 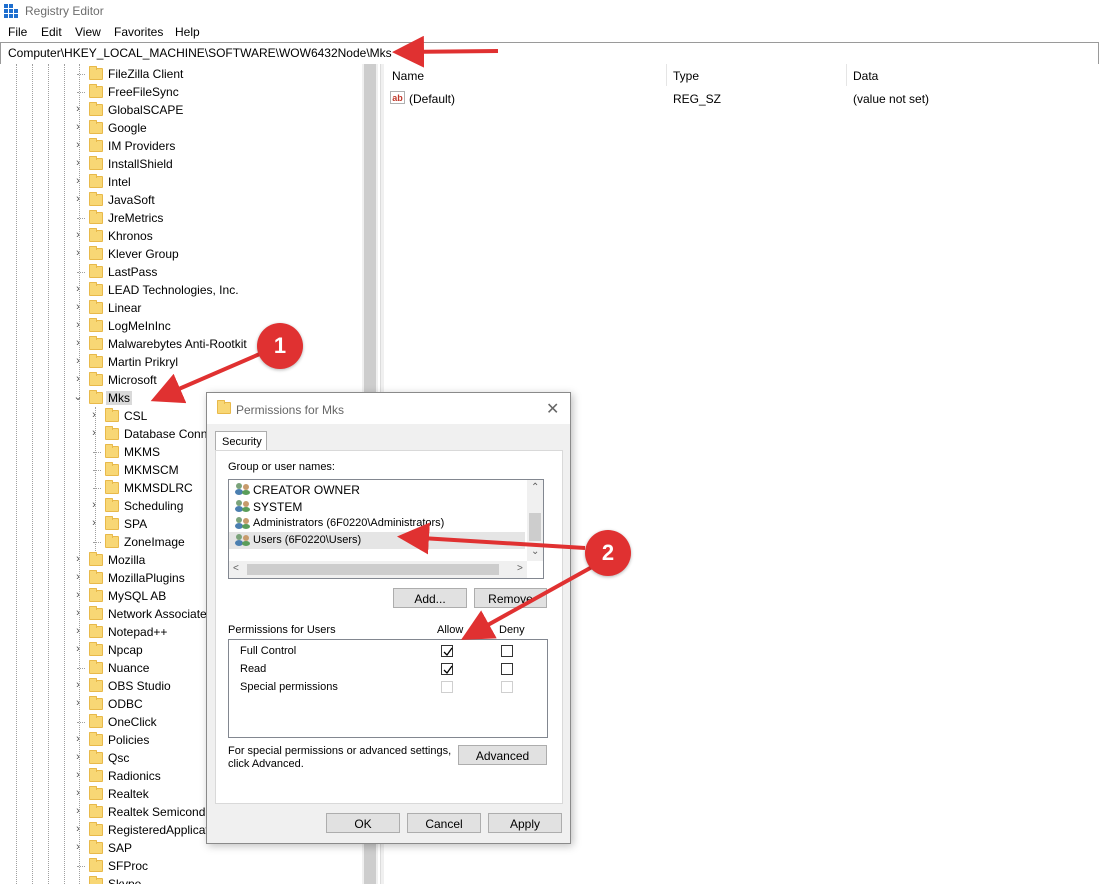 What do you see at coordinates (535, 527) in the screenshot?
I see `user-list-vscroll-thumb` at bounding box center [535, 527].